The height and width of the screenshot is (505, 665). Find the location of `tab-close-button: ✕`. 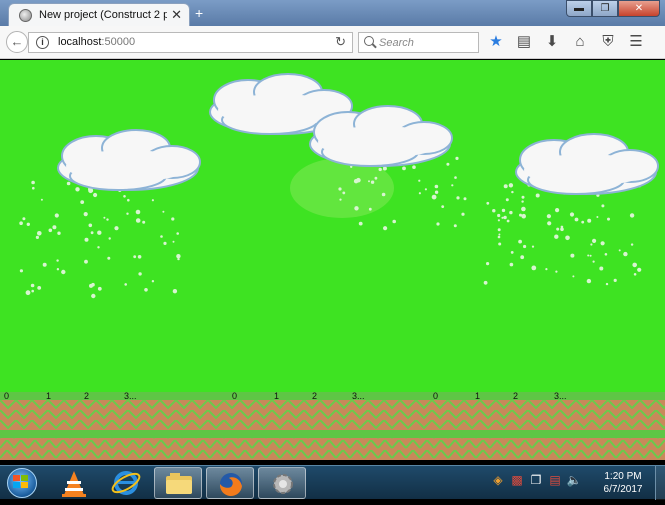

tab-close-button: ✕ is located at coordinates (176, 15).